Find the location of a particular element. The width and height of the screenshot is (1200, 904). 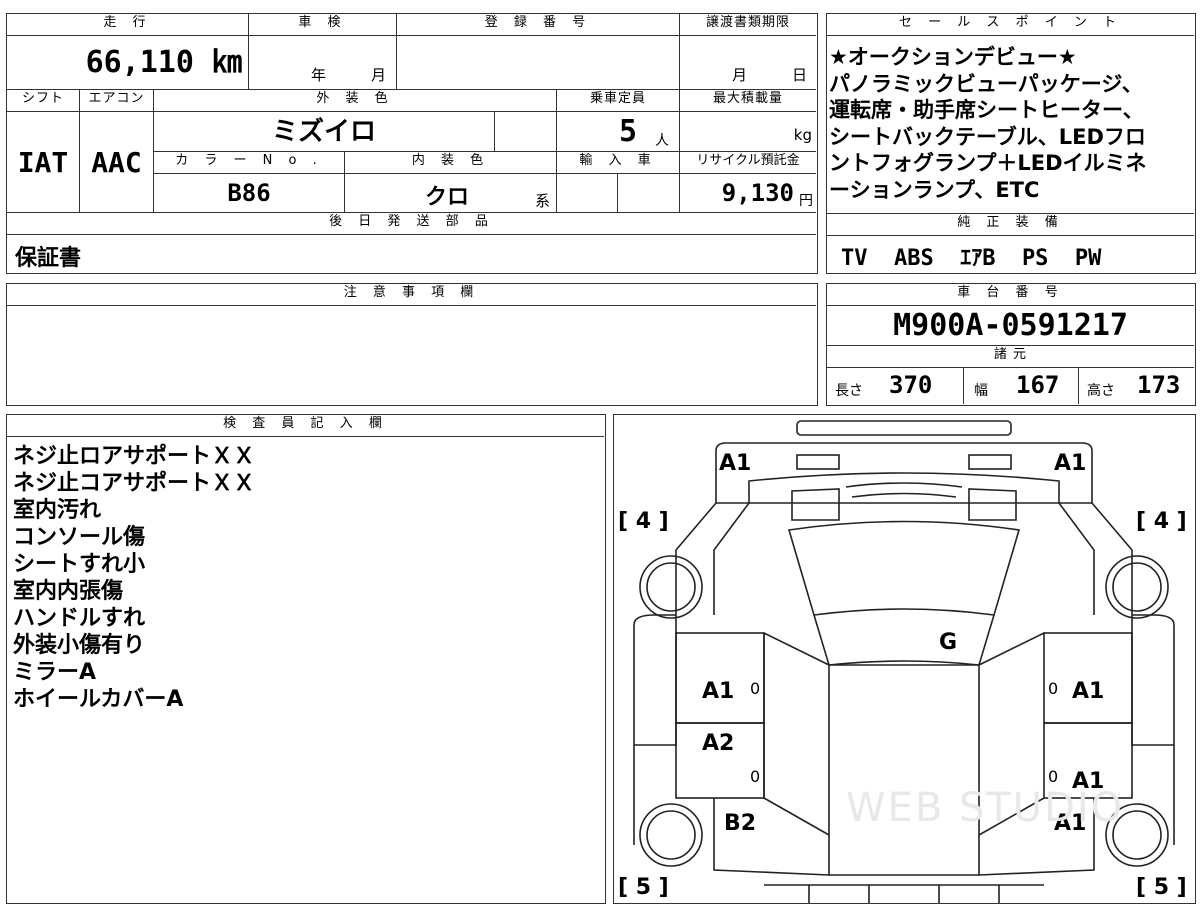

door-fl-grade: A1 is located at coordinates (718, 691).